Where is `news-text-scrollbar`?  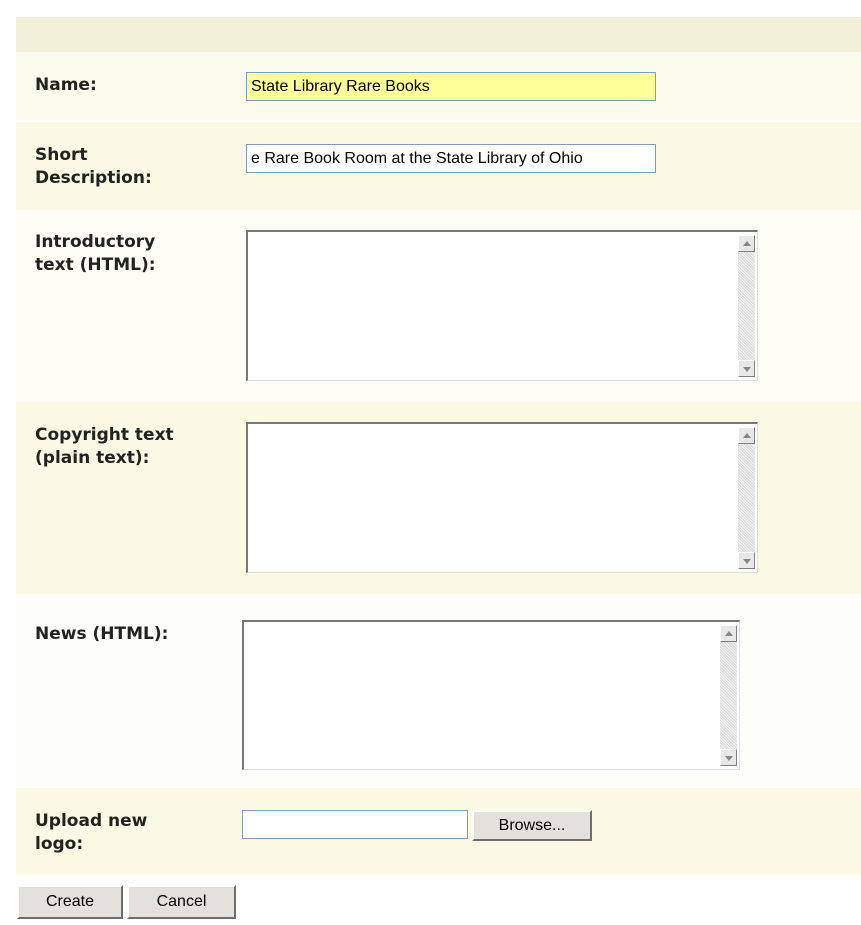
news-text-scrollbar is located at coordinates (728, 695).